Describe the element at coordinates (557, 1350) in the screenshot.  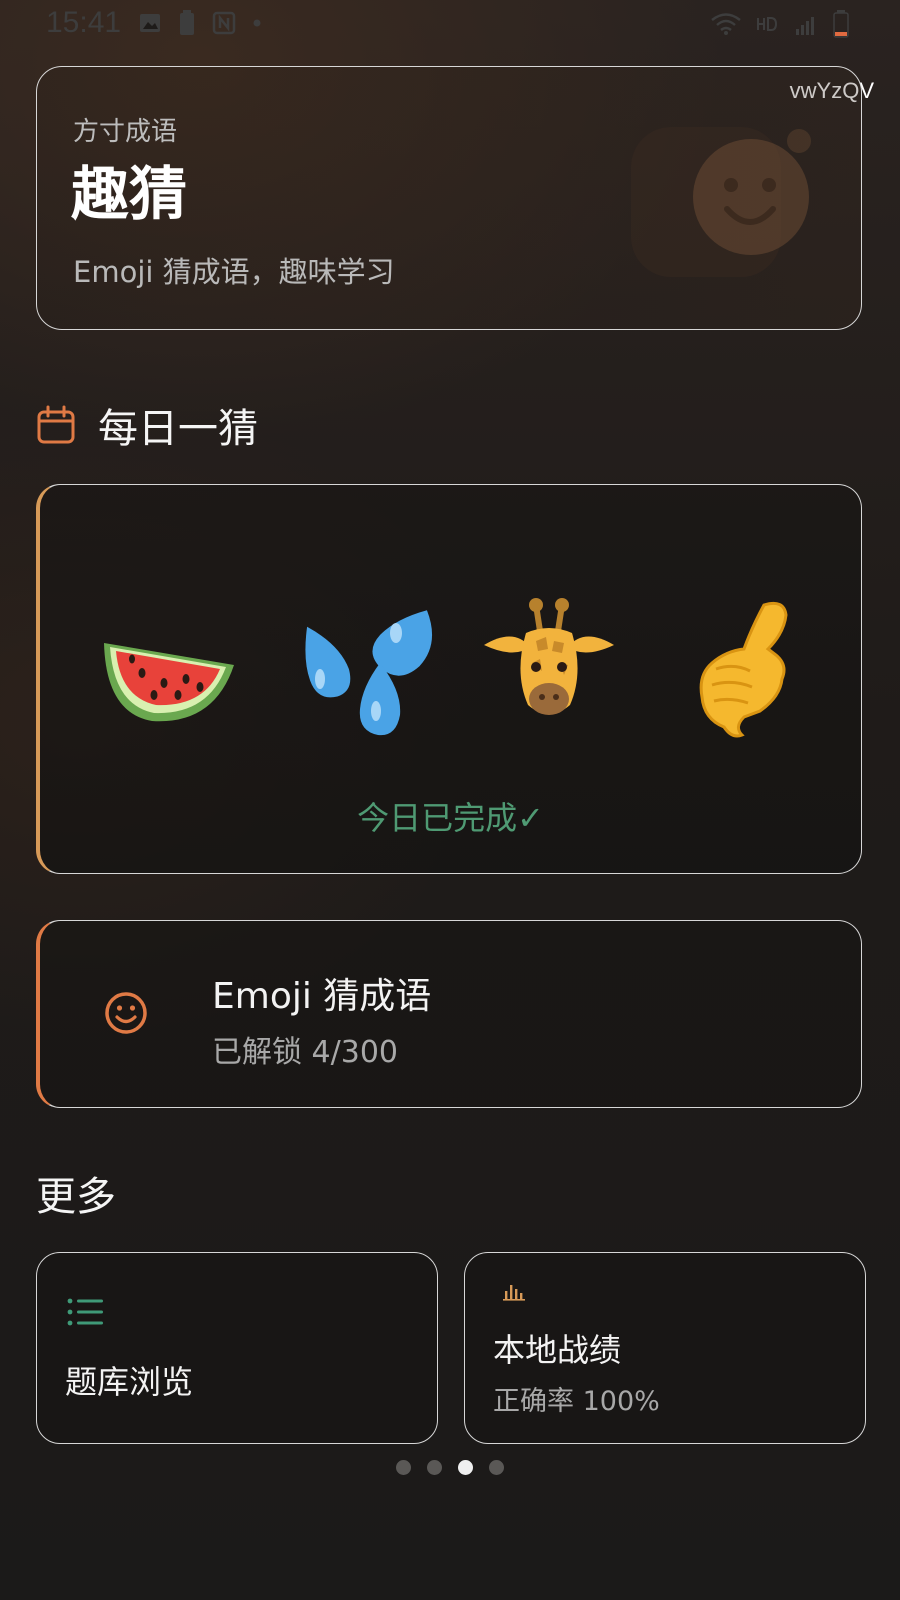
I see `local-stats-label: 本地战绩` at that location.